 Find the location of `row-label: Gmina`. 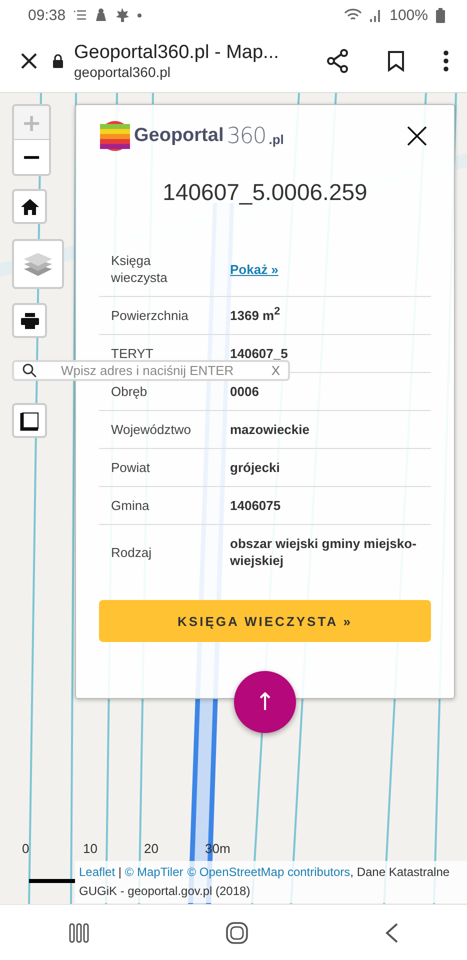

row-label: Gmina is located at coordinates (130, 505).